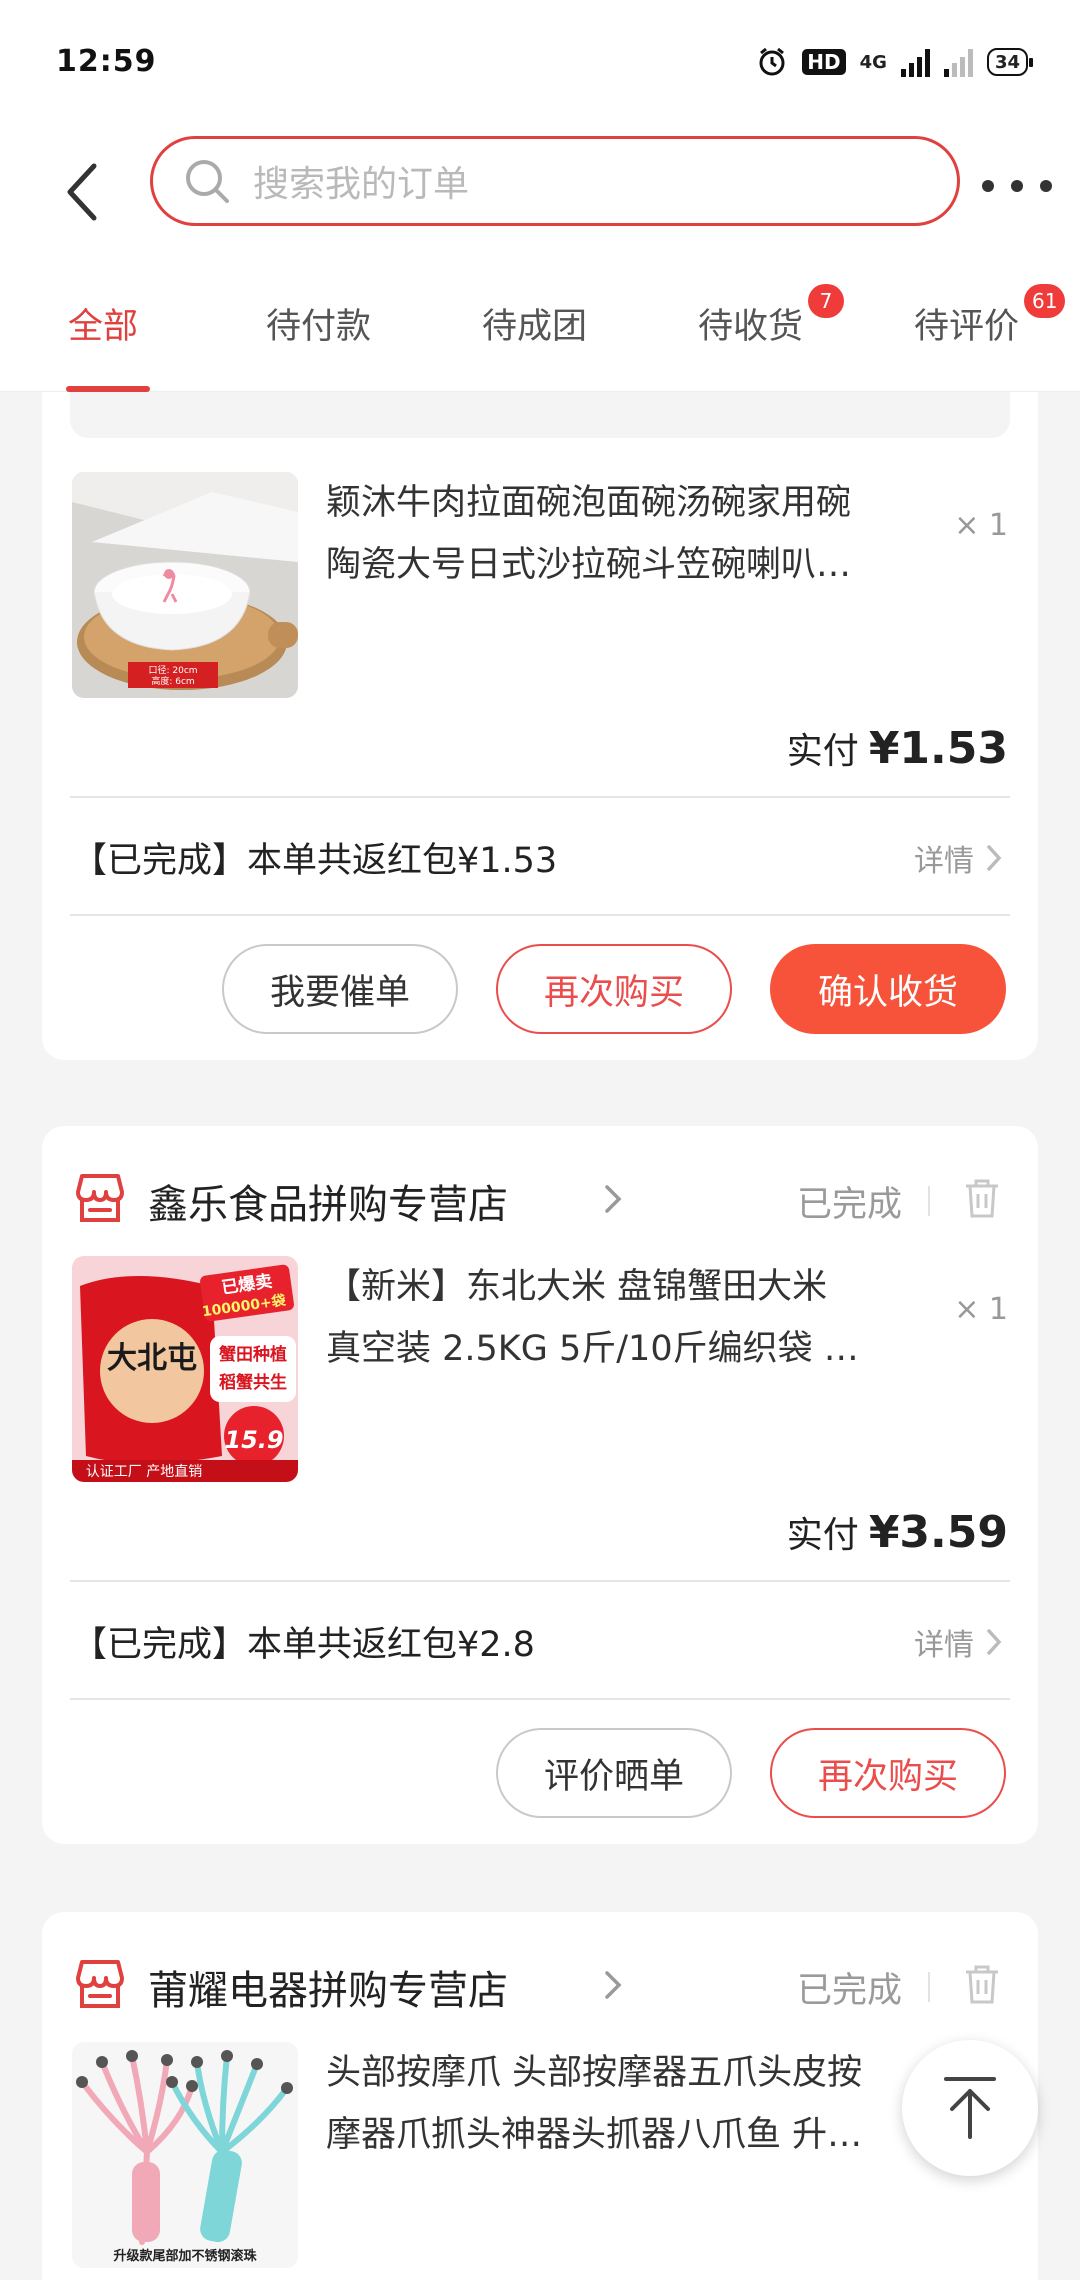 This screenshot has height=2280, width=1080. Describe the element at coordinates (103, 323) in the screenshot. I see `tab-all: 全部` at that location.